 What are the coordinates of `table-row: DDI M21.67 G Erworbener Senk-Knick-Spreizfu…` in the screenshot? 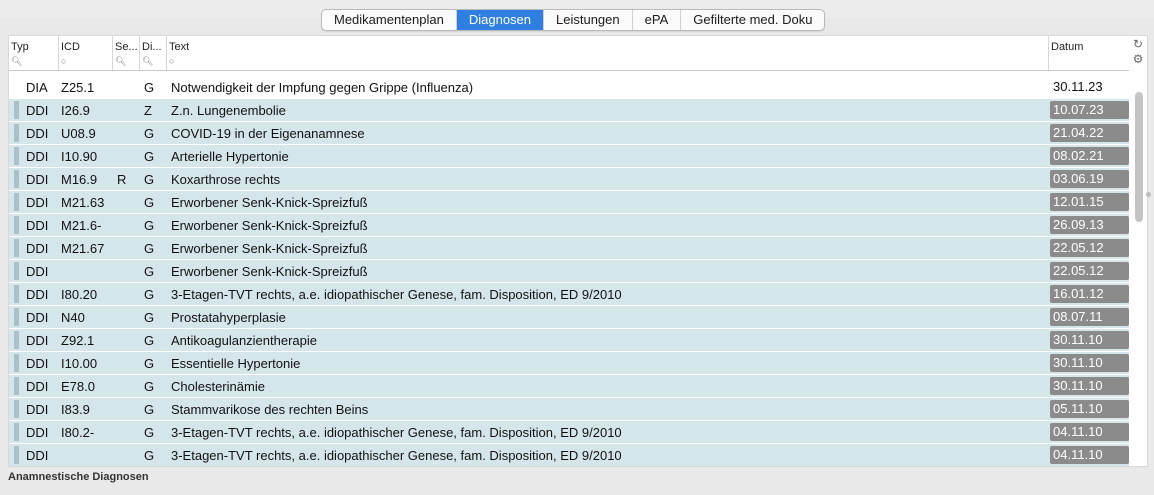 It's located at (569, 248).